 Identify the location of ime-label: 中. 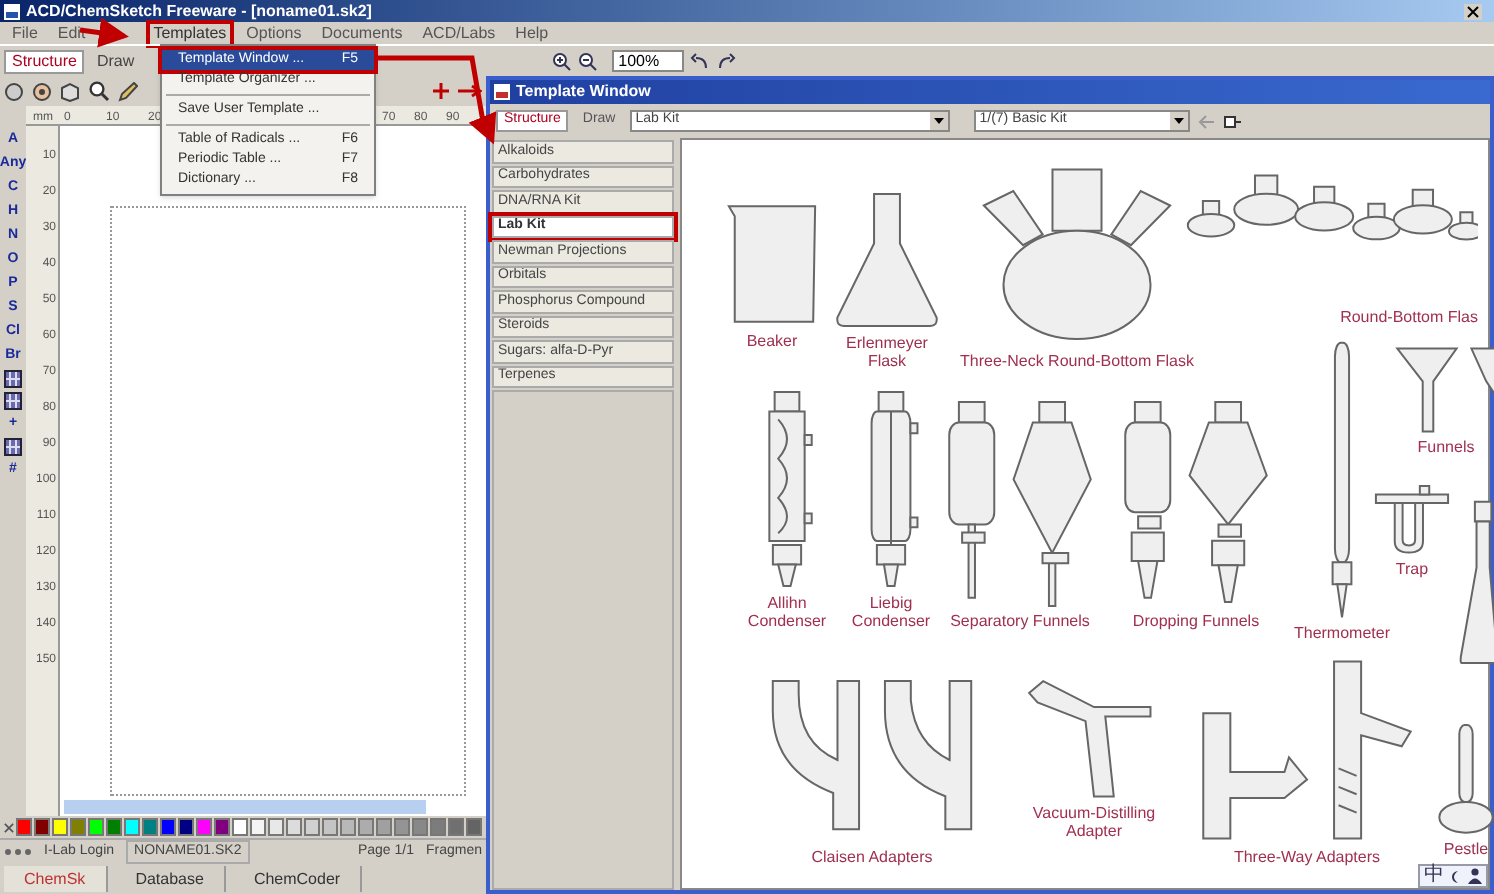
(1434, 876).